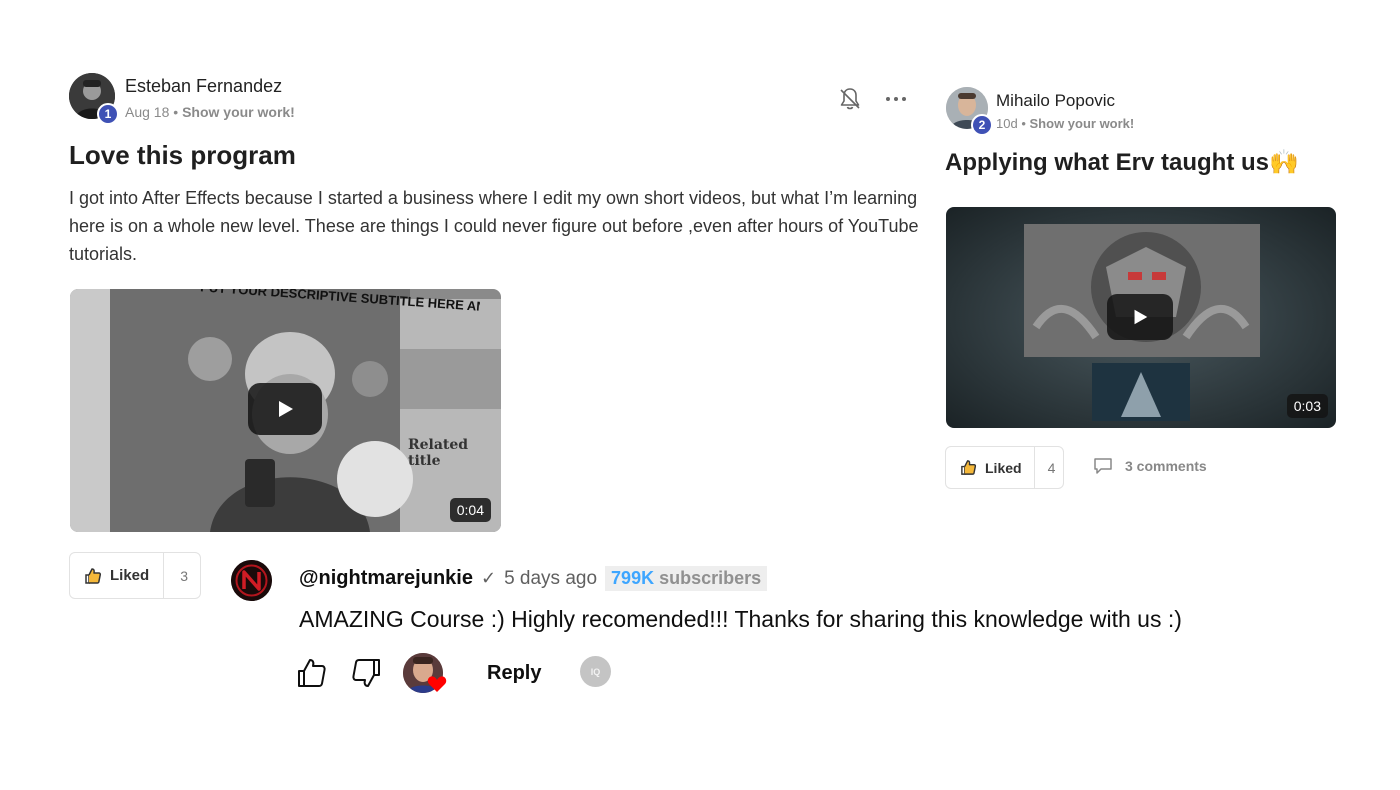  I want to click on like-button: Liked 4, so click(1004, 467).